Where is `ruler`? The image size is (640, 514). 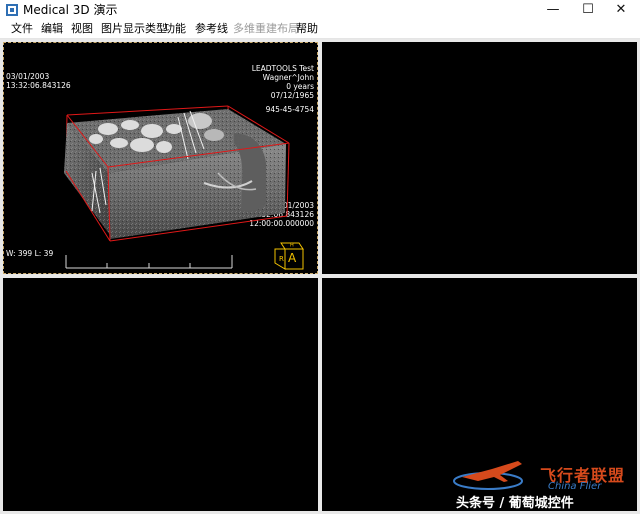
ruler is located at coordinates (149, 262).